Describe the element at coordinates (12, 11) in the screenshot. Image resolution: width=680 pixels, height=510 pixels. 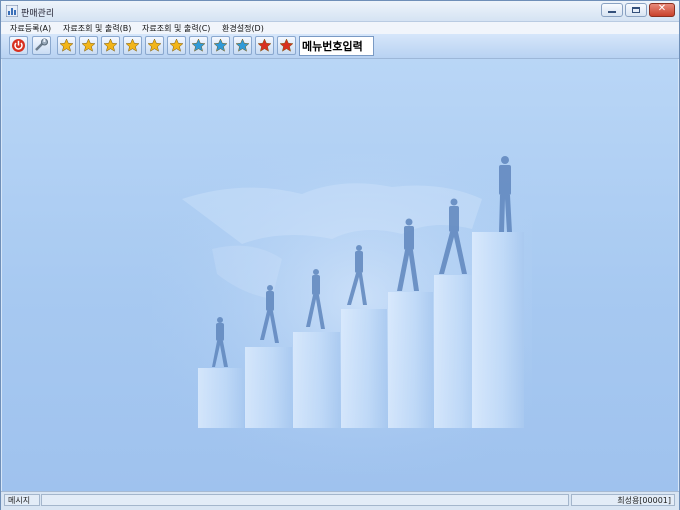
I see `app-icon` at that location.